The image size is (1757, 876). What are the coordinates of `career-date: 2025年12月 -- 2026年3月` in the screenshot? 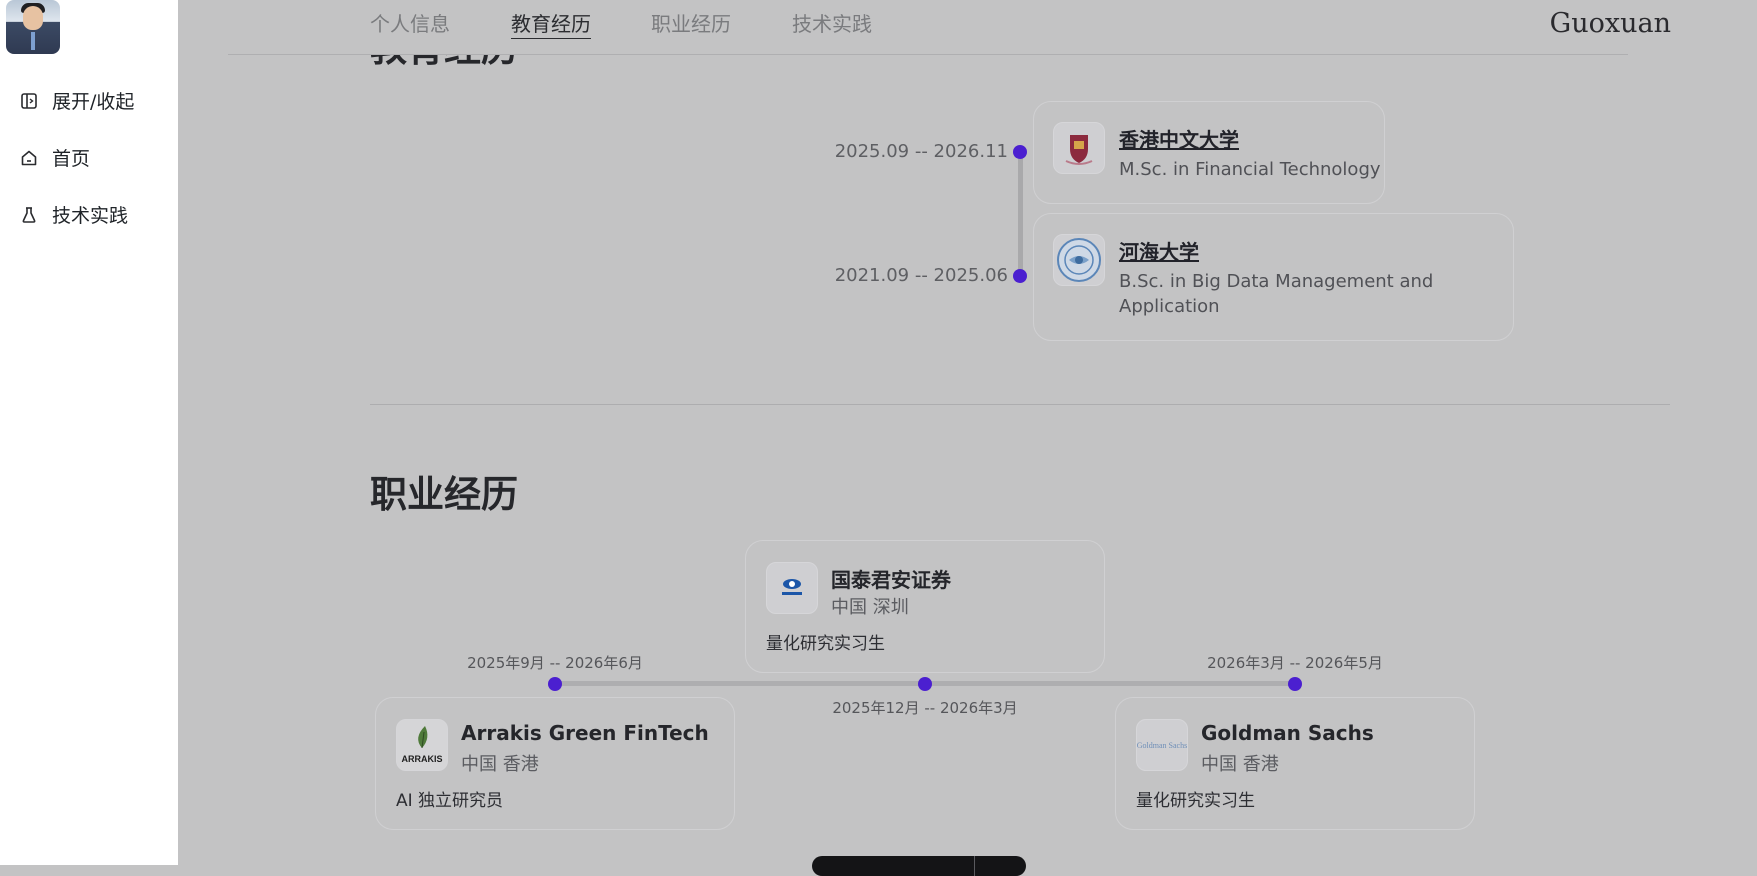 It's located at (925, 708).